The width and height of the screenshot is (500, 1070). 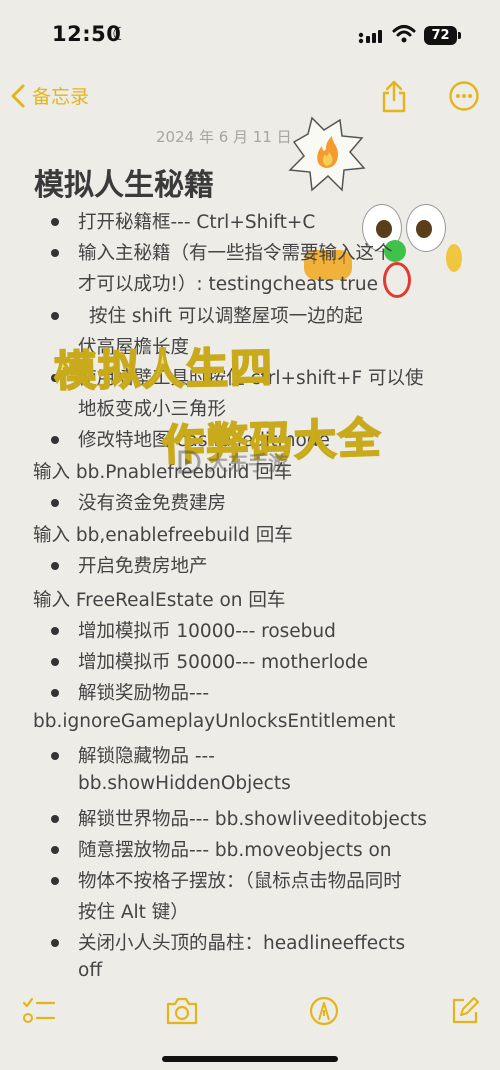 What do you see at coordinates (87, 34) in the screenshot?
I see `status-time: 12:50` at bounding box center [87, 34].